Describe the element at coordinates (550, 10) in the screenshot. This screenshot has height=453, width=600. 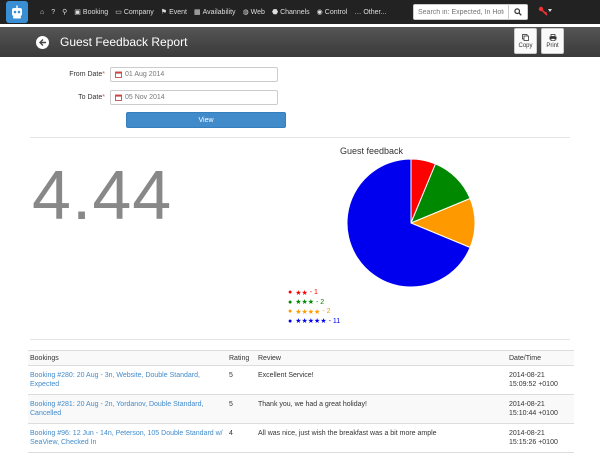
I see `user-menu-caret-icon` at that location.